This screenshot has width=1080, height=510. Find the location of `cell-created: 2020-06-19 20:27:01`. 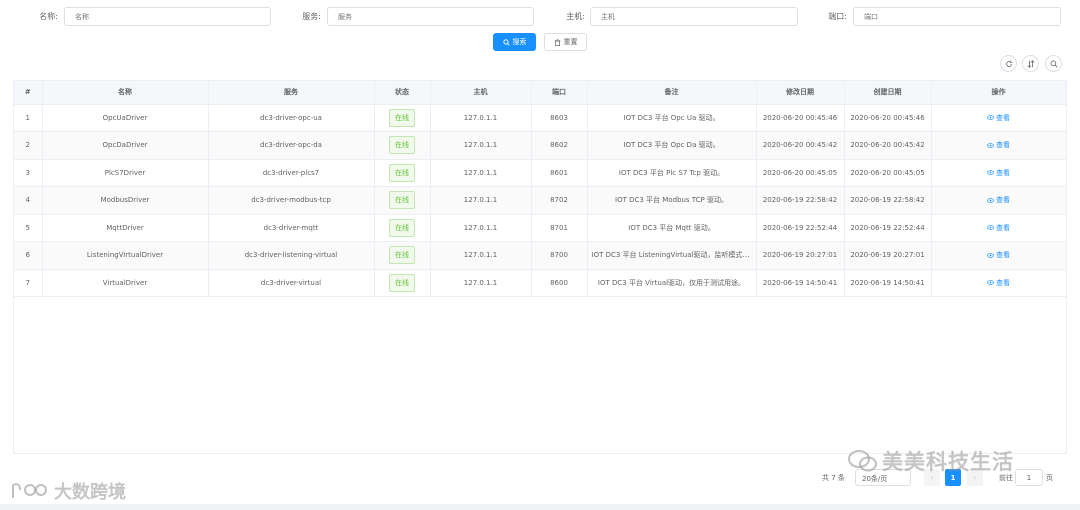

cell-created: 2020-06-19 20:27:01 is located at coordinates (888, 255).